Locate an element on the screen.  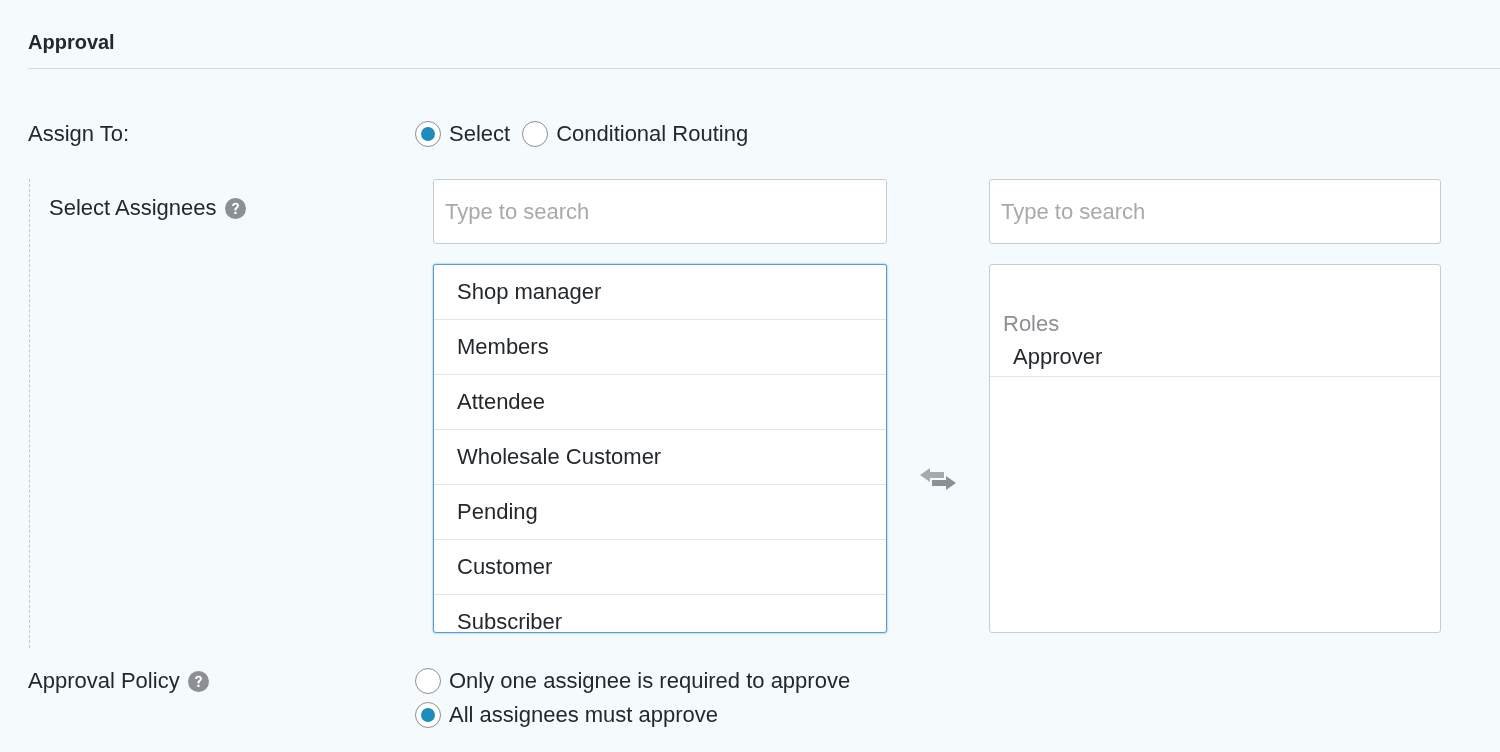
available-list: Shop manager Members Attendee Wholesale Customer Pending Customer Subscriber is located at coordinates (660, 448).